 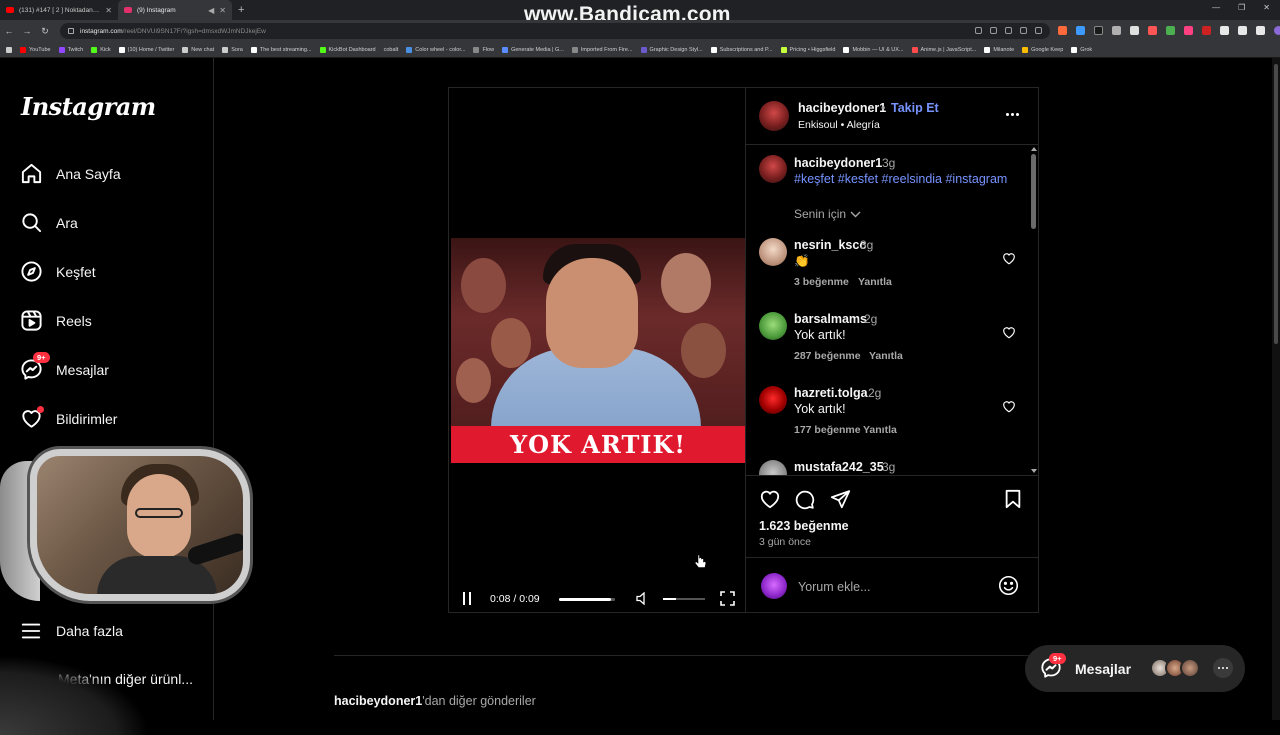 I want to click on post-likes-count: 1.623 beğenme, so click(x=804, y=526).